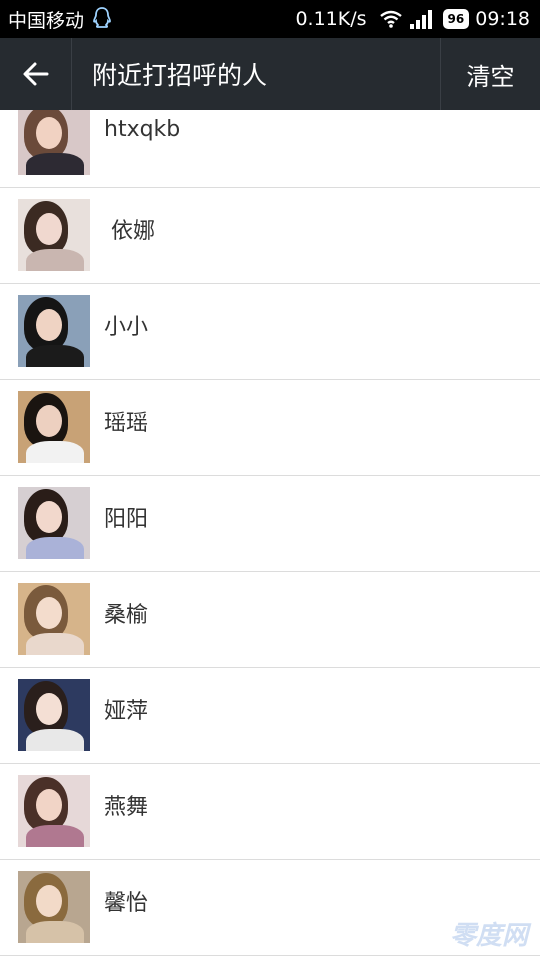  I want to click on list-item: 依娜, so click(270, 236).